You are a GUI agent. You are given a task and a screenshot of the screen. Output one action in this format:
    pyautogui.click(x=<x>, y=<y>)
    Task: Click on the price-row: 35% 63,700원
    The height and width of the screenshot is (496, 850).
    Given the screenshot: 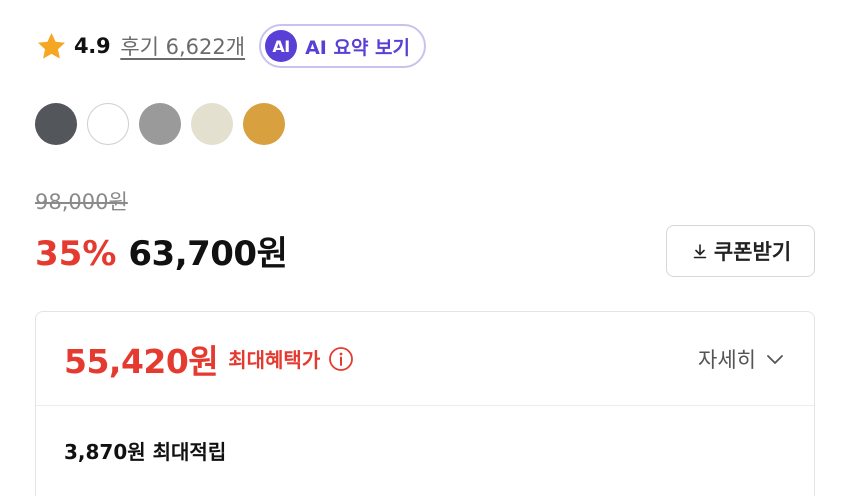 What is the action you would take?
    pyautogui.click(x=161, y=250)
    